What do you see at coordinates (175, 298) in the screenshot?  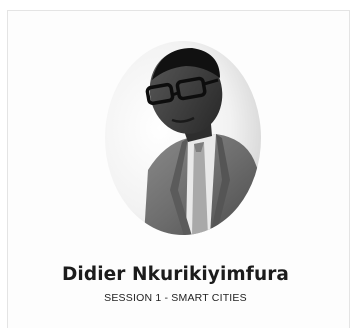 I see `session-title: SESSION 1 - SMART CITIES` at bounding box center [175, 298].